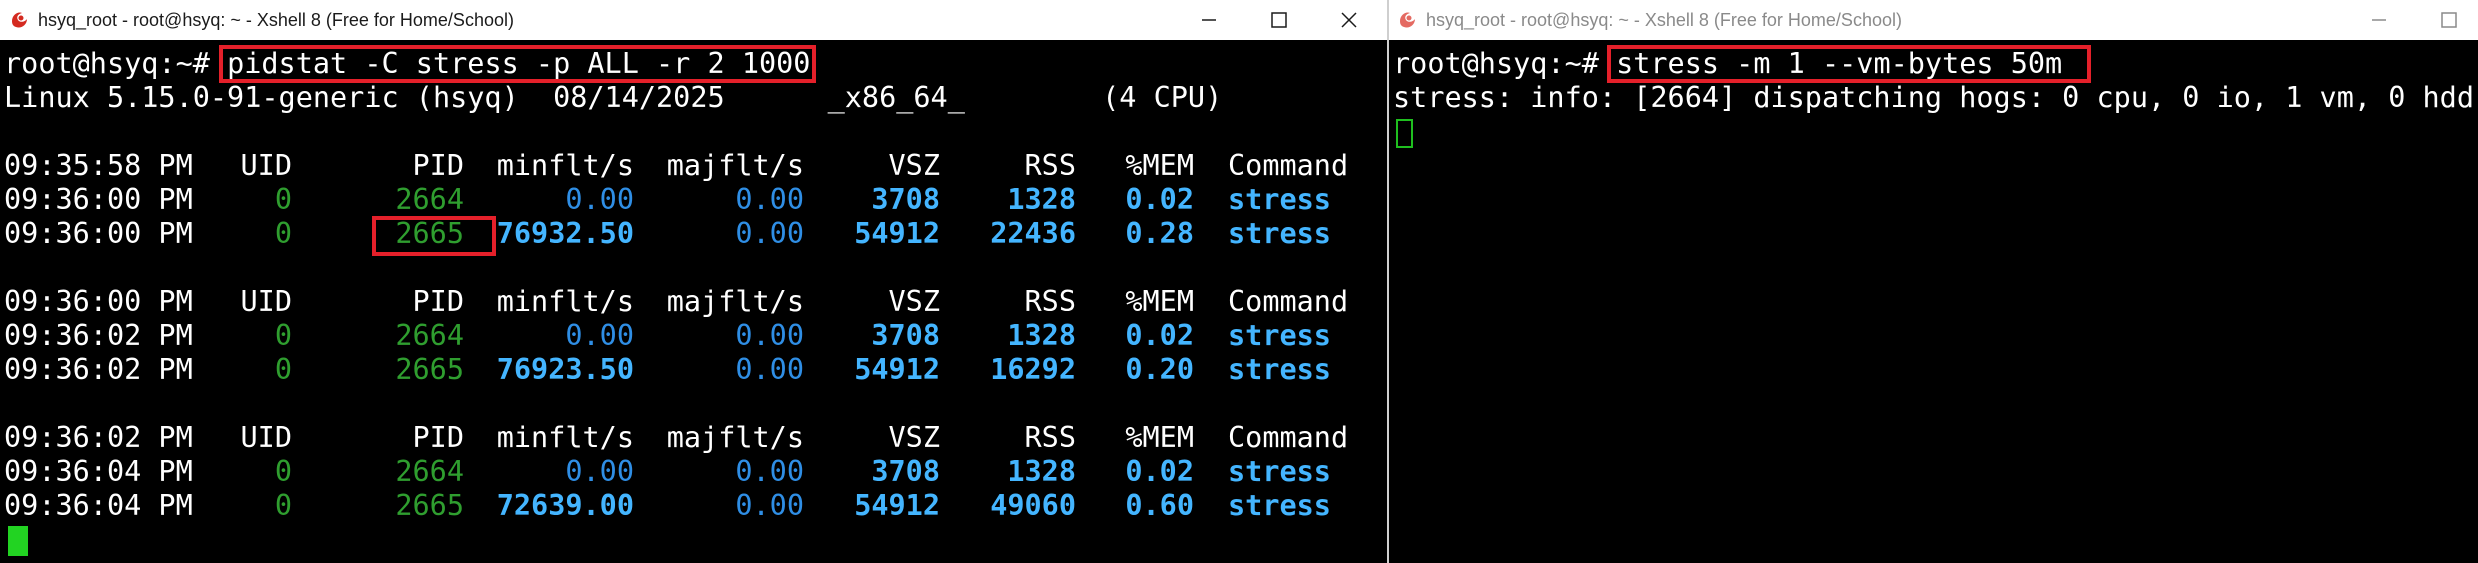 This screenshot has width=2478, height=563. What do you see at coordinates (98, 199) in the screenshot?
I see `row-time: 09:36:00 PM` at bounding box center [98, 199].